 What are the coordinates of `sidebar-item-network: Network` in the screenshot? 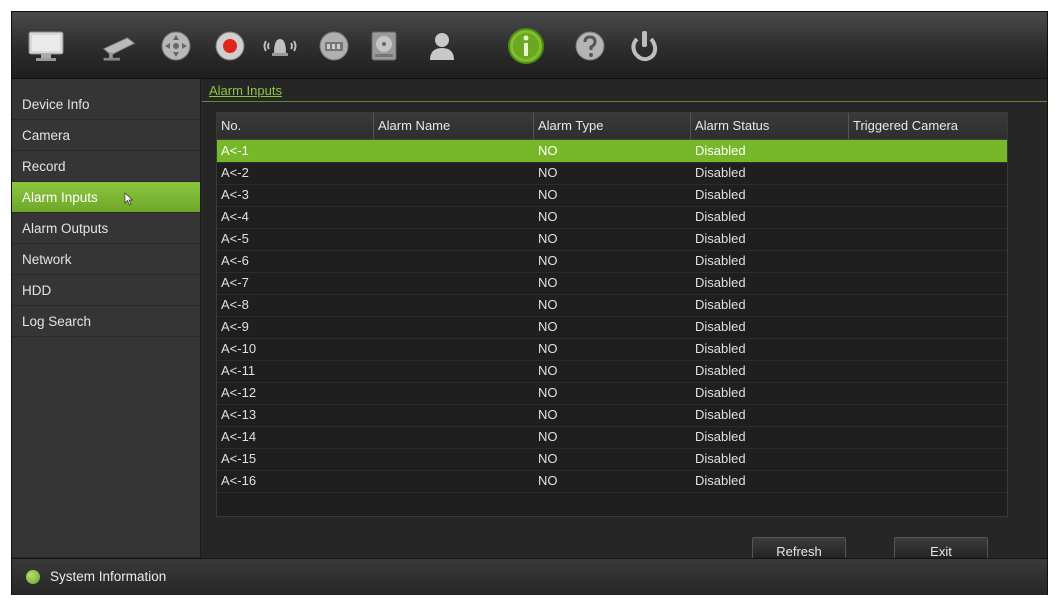 It's located at (106, 259).